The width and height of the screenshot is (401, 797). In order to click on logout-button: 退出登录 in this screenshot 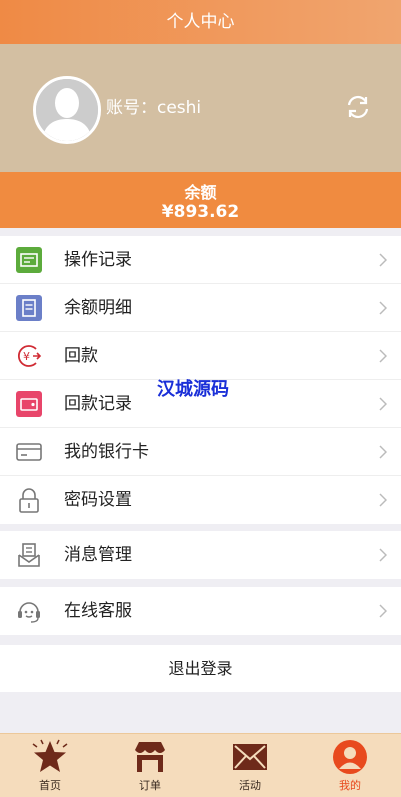, I will do `click(200, 668)`.